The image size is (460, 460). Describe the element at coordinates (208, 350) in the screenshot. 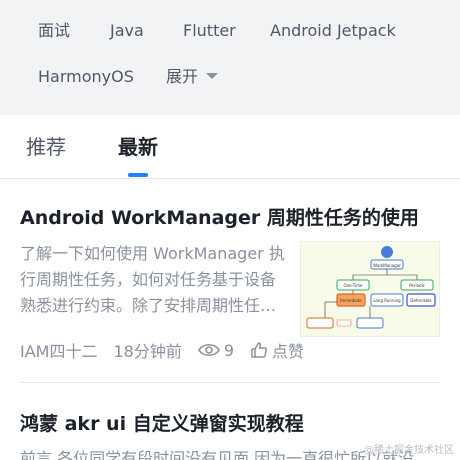

I see `eye-icon` at that location.